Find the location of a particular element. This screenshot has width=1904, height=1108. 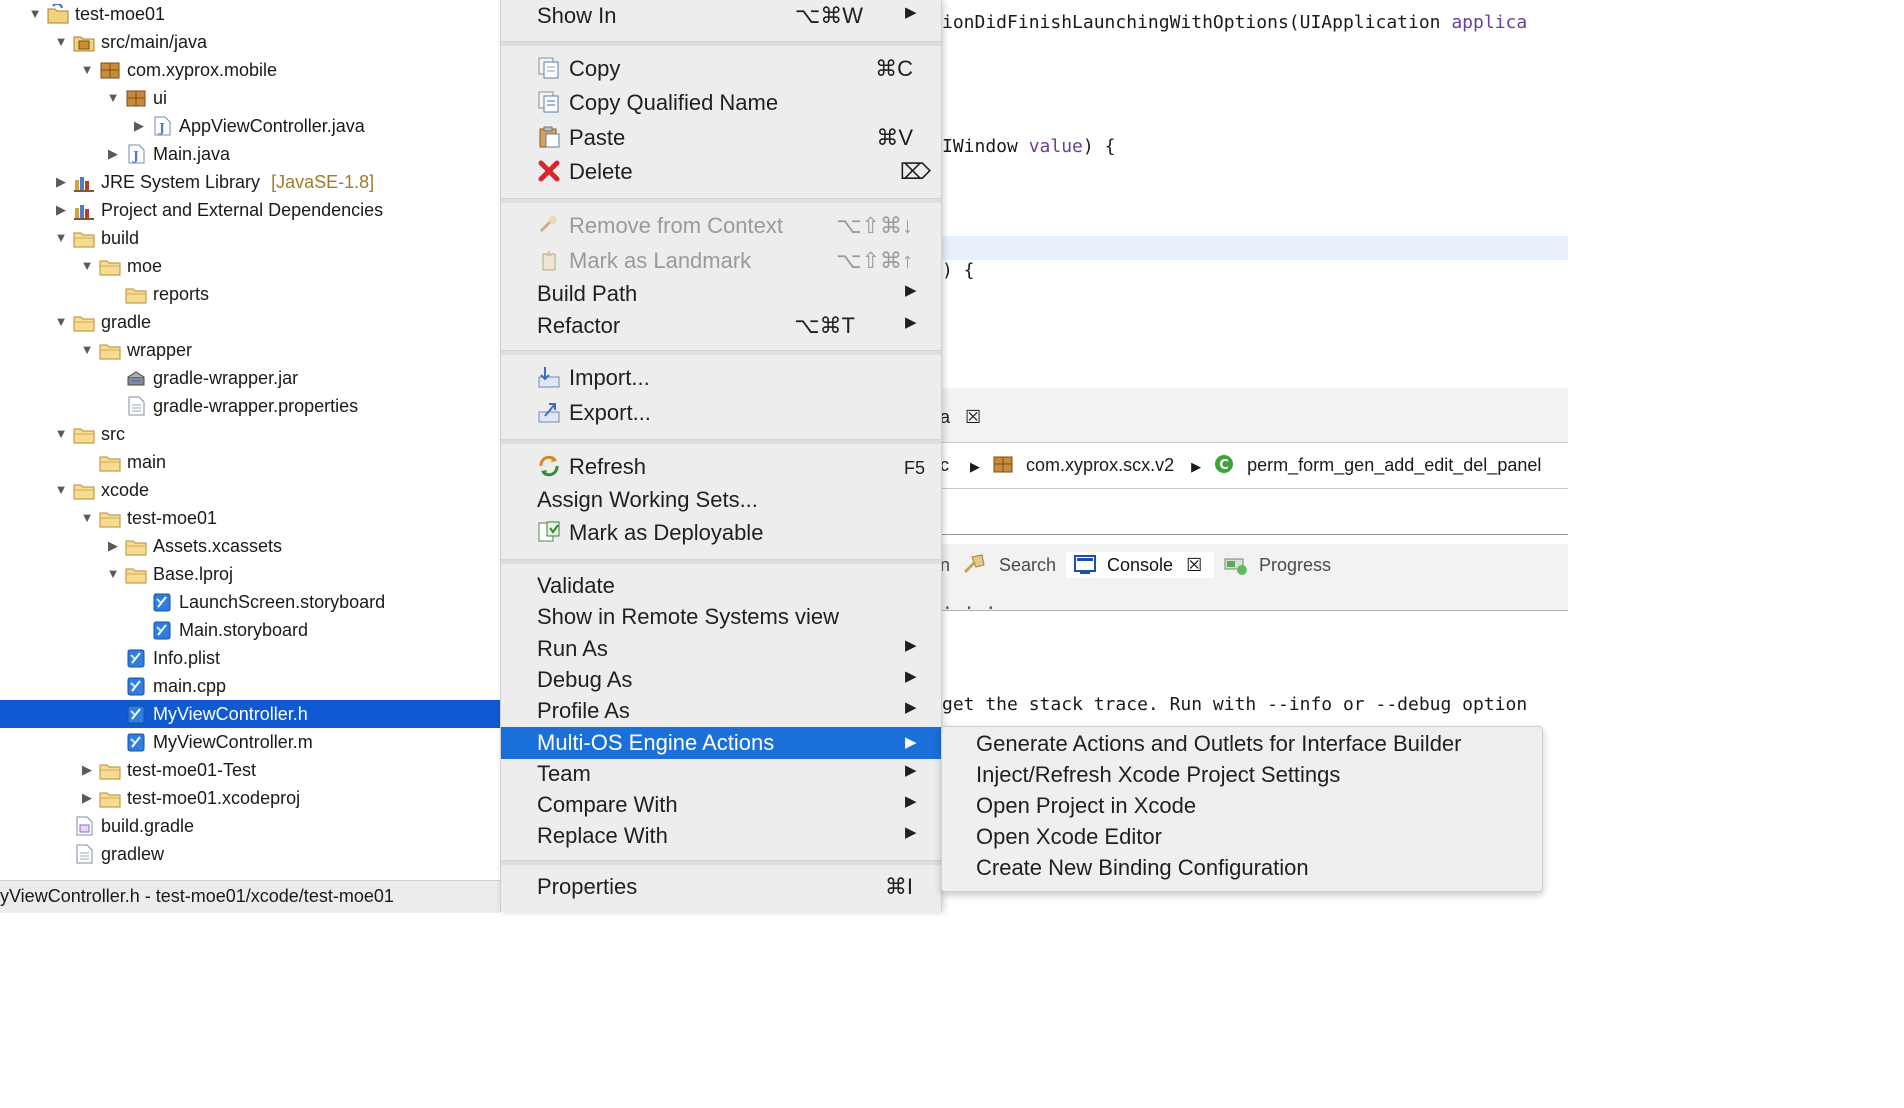

tree-item: ▼ wrapper is located at coordinates (250, 350).